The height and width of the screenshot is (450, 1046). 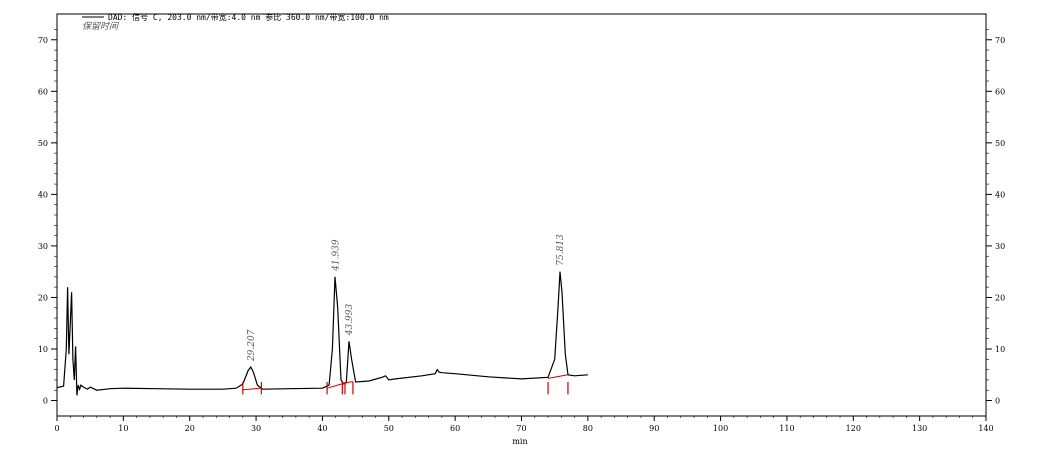 What do you see at coordinates (997, 401) in the screenshot?
I see `y-tick-label-right: 0` at bounding box center [997, 401].